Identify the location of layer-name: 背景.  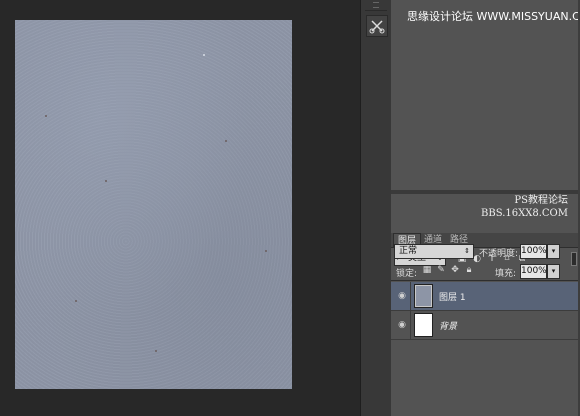
(448, 325).